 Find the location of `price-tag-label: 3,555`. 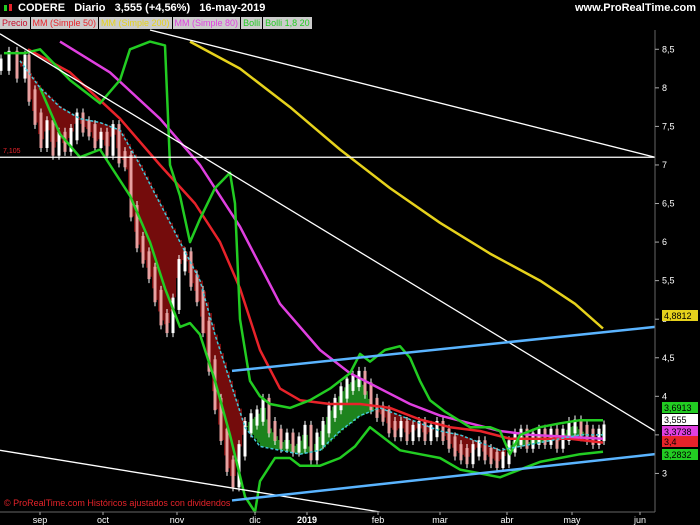

price-tag-label: 3,555 is located at coordinates (675, 420).